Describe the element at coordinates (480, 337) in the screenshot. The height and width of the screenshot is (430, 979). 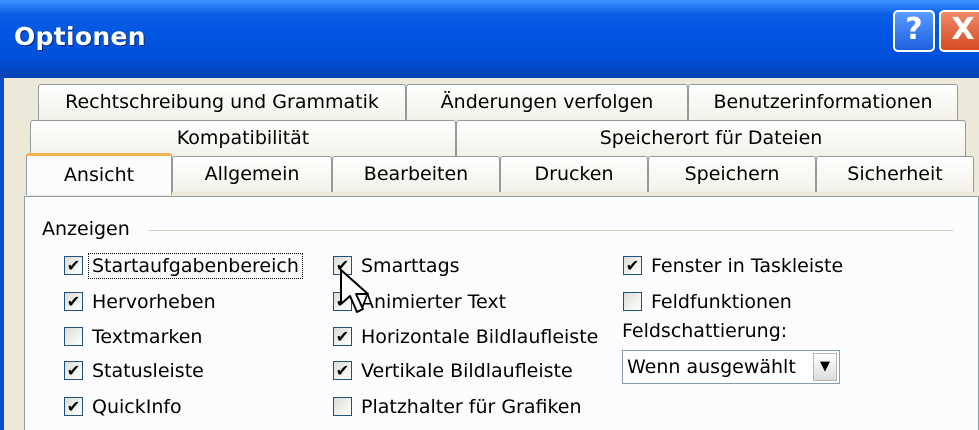
I see `checkbox-label: Horizontale Bildlaufleiste` at that location.